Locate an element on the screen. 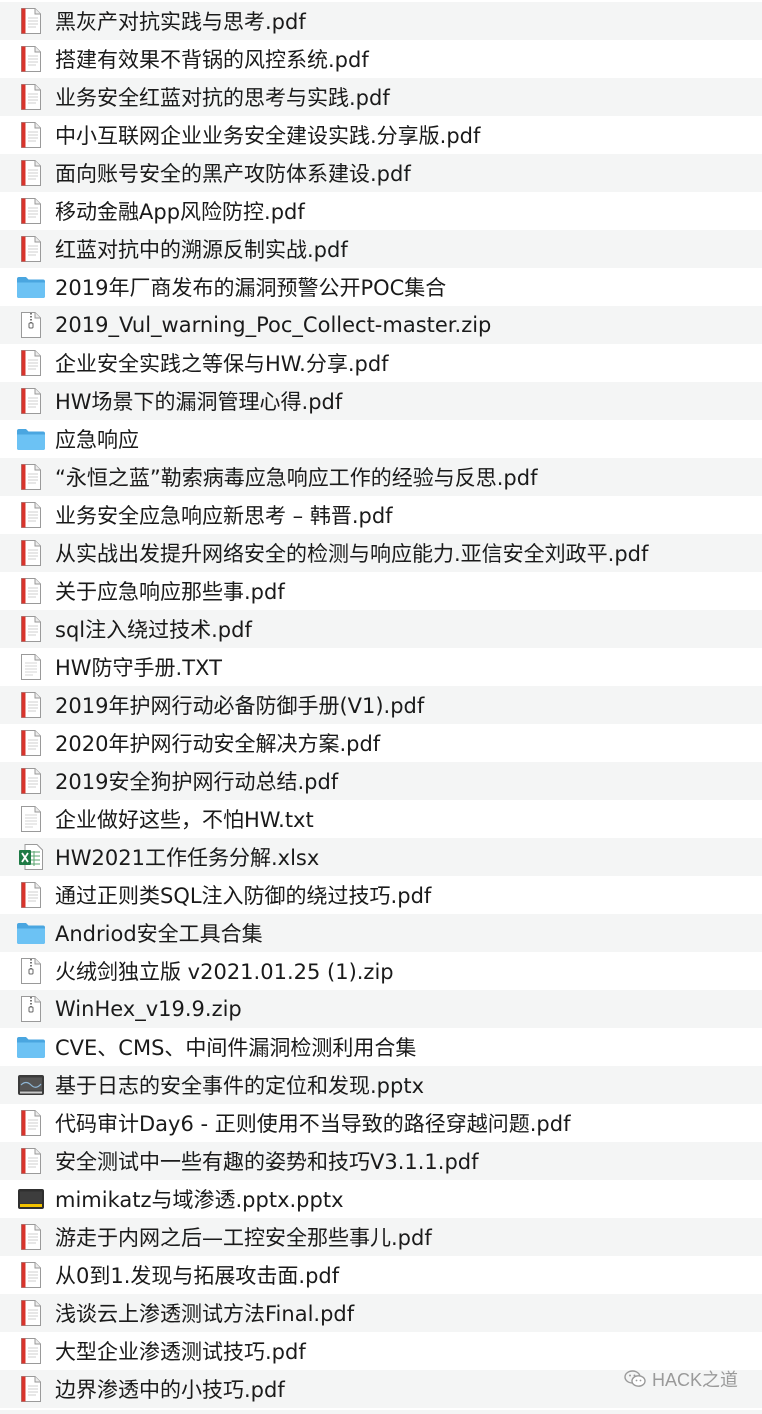 Image resolution: width=762 pixels, height=1414 pixels. list-bottom-edge is located at coordinates (381, 1412).